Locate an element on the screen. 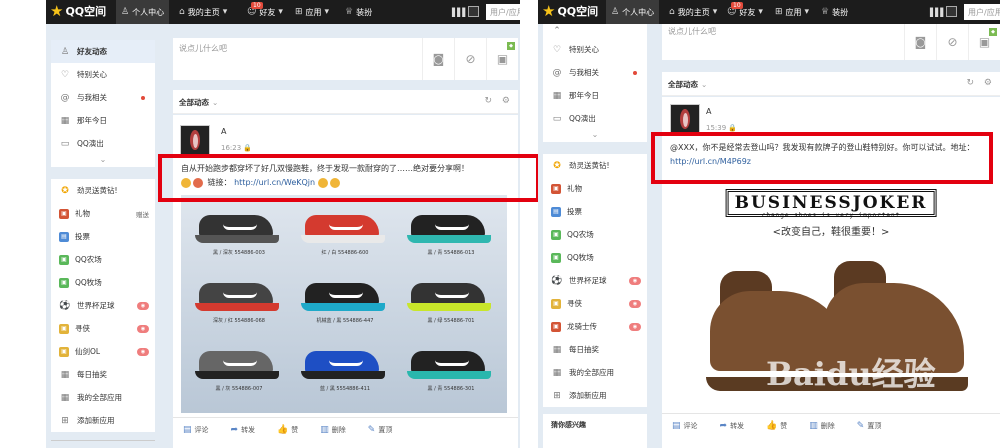 The width and height of the screenshot is (1000, 448). sidebar-app-dragon-knight: ▣ 龙骑士传 ◉ is located at coordinates (595, 326).